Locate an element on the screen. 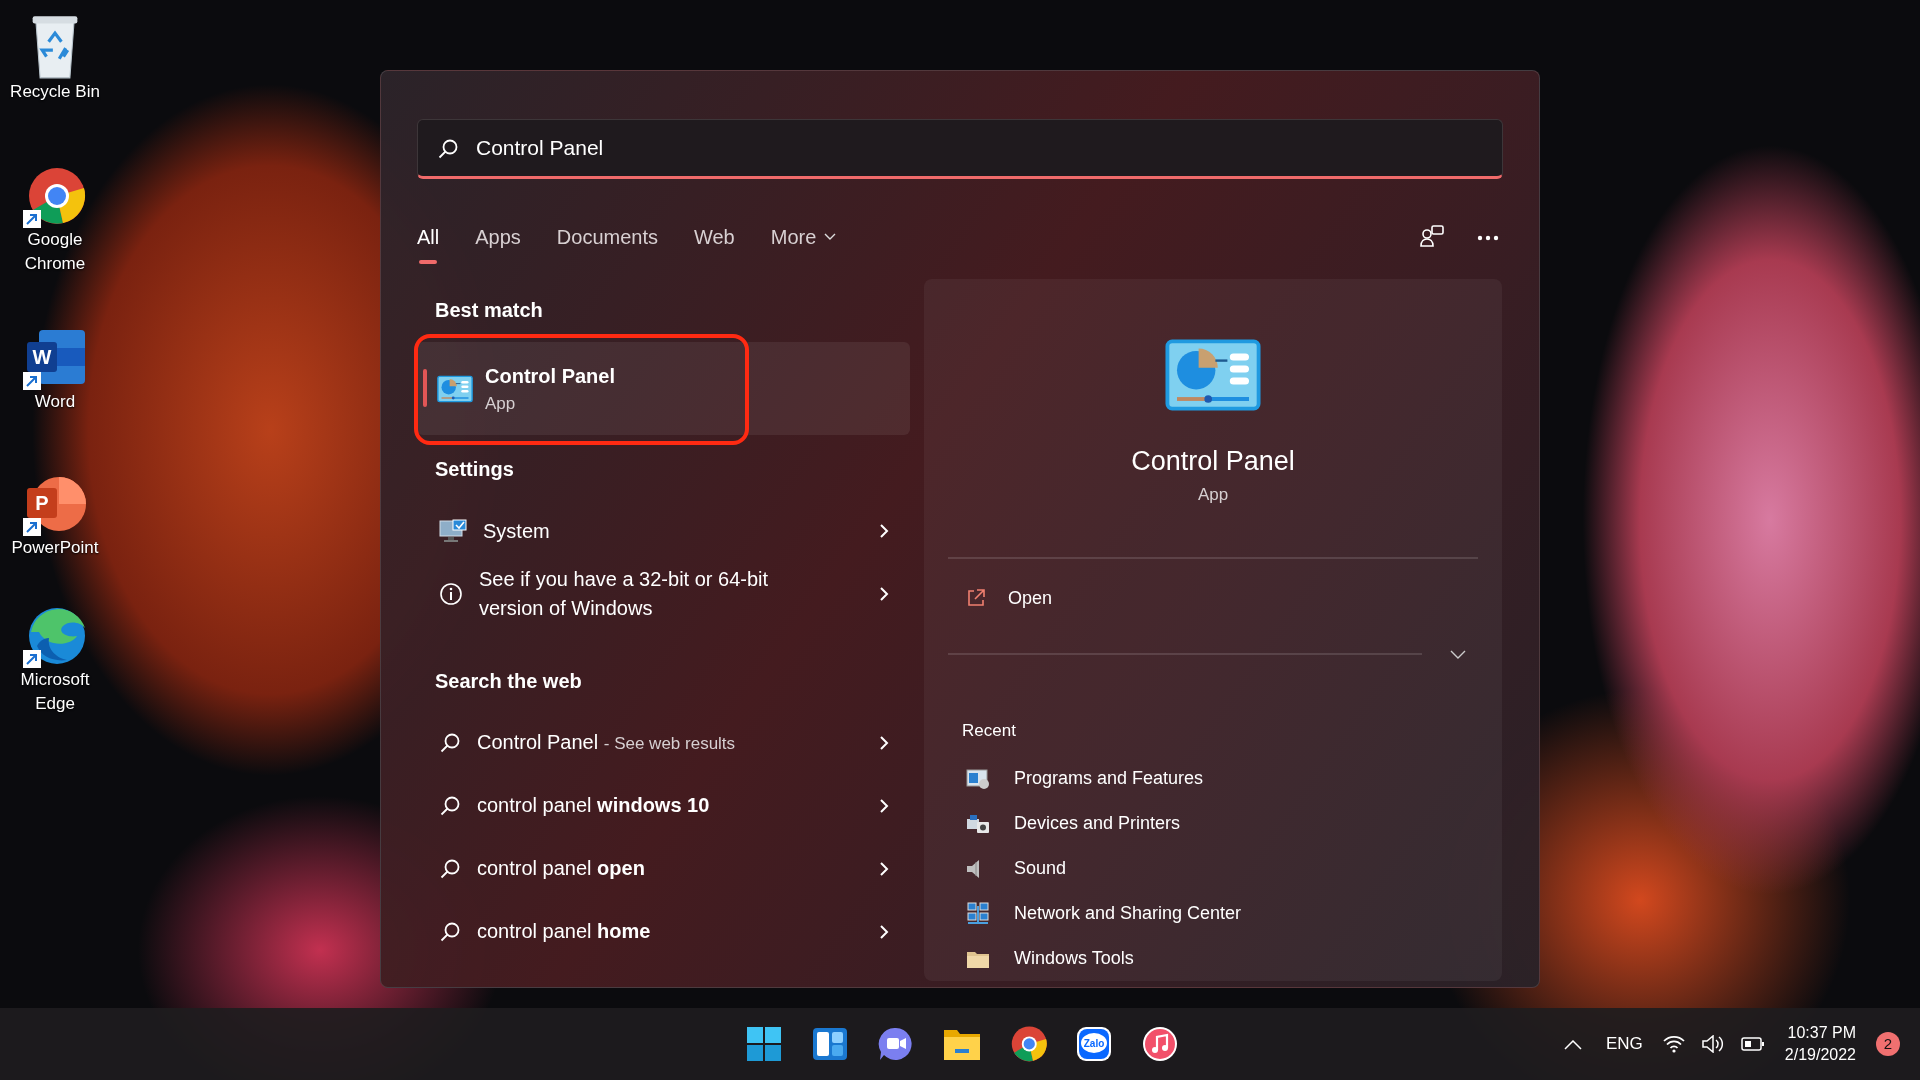 The height and width of the screenshot is (1080, 1920). open-action: Open is located at coordinates (1009, 598).